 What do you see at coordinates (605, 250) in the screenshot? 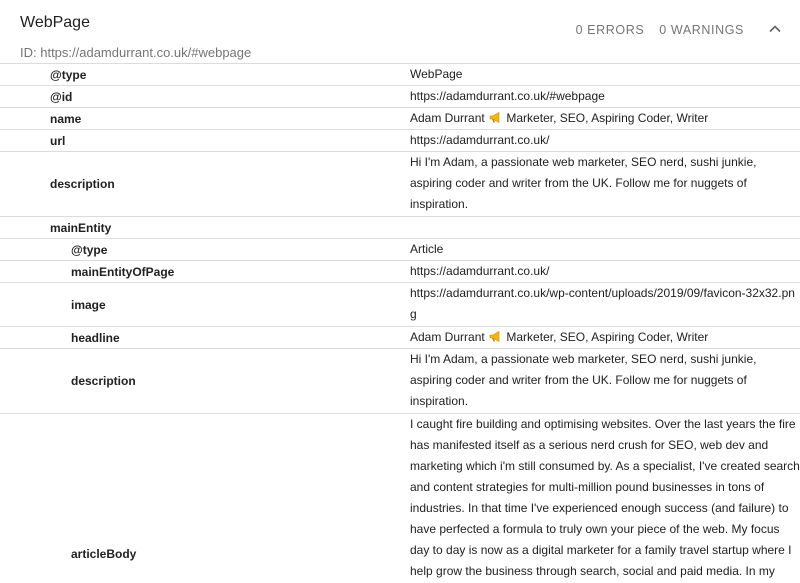
I see `property-value: Article` at bounding box center [605, 250].